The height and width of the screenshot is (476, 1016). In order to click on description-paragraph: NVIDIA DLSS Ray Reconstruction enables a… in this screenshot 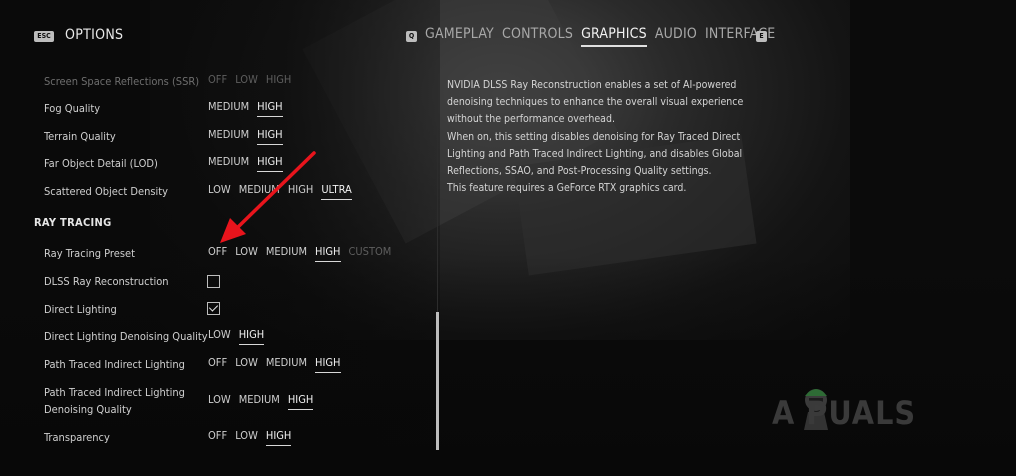, I will do `click(595, 102)`.